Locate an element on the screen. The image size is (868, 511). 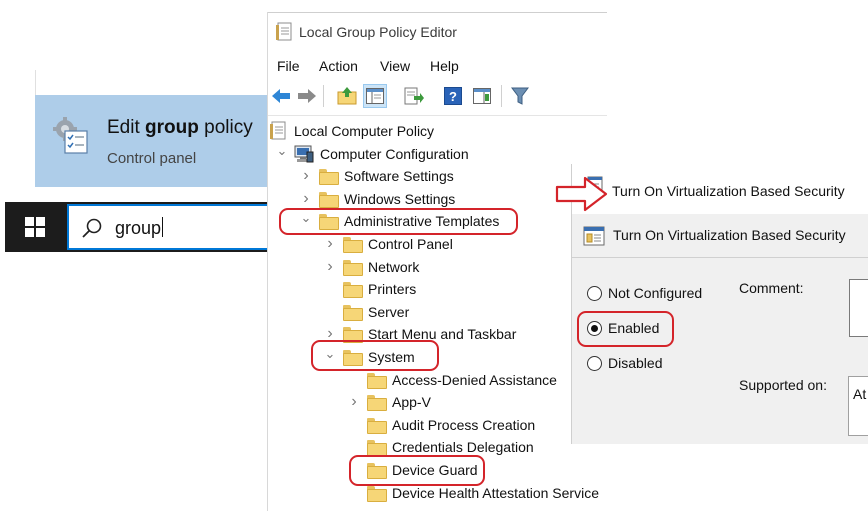
windows-logo-icon is located at coordinates (35, 227).